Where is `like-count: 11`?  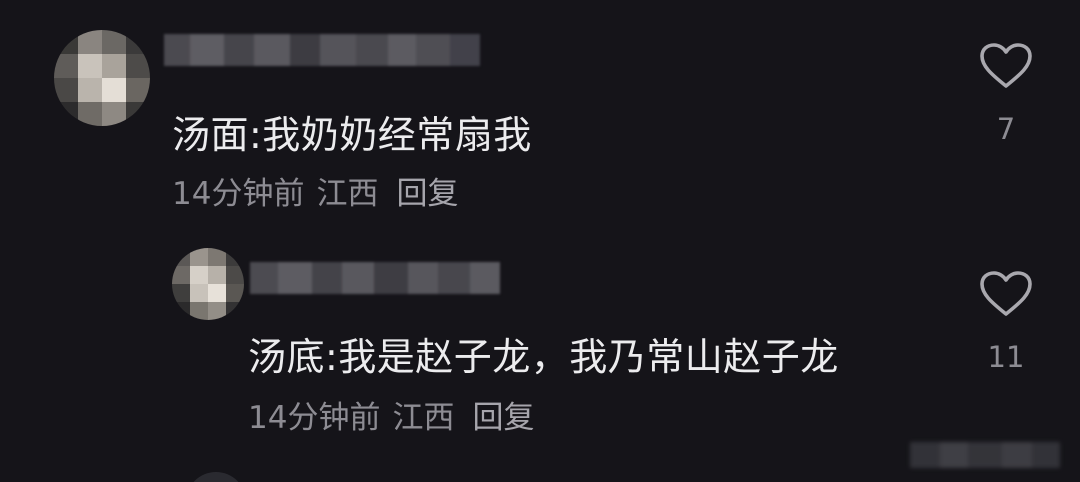
like-count: 11 is located at coordinates (1006, 357).